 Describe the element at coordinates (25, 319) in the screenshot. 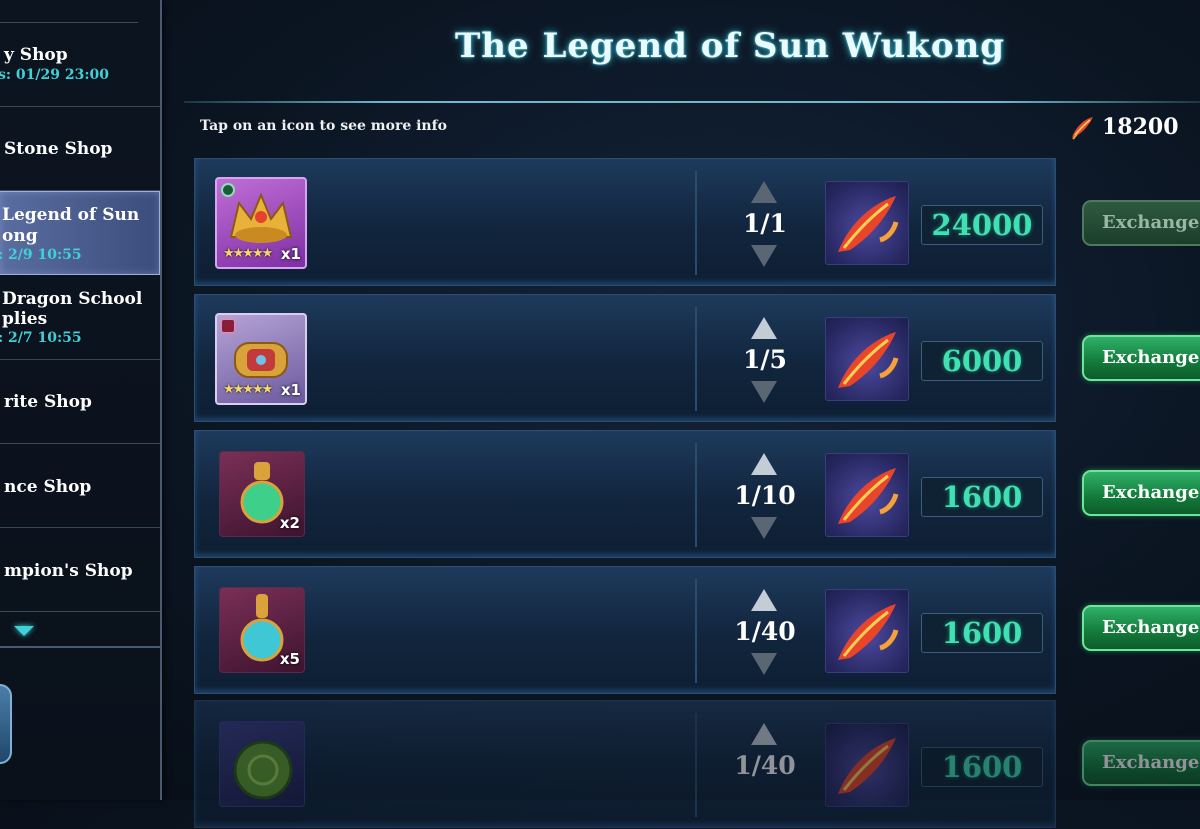

I see `sidebar-item-label-line2: plies` at that location.